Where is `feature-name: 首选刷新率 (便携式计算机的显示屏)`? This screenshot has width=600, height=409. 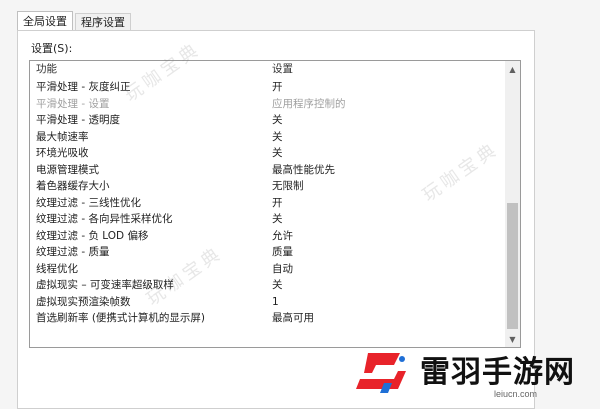 feature-name: 首选刷新率 (便携式计算机的显示屏) is located at coordinates (121, 318).